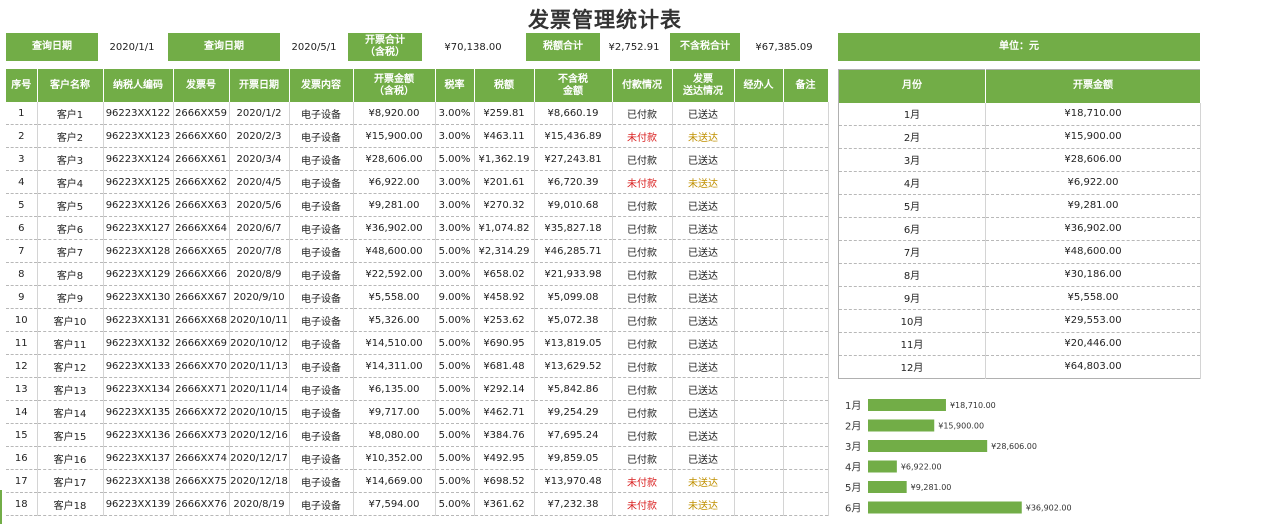  Describe the element at coordinates (132, 47) in the screenshot. I see `query-date-1: 2020/1/1` at that location.